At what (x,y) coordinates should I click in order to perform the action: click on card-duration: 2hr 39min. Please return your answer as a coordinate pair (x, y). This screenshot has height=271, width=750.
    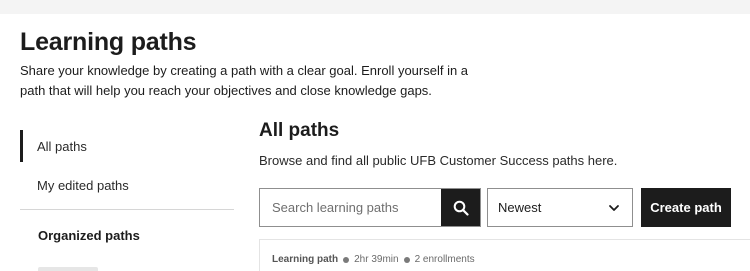
    Looking at the image, I should click on (376, 259).